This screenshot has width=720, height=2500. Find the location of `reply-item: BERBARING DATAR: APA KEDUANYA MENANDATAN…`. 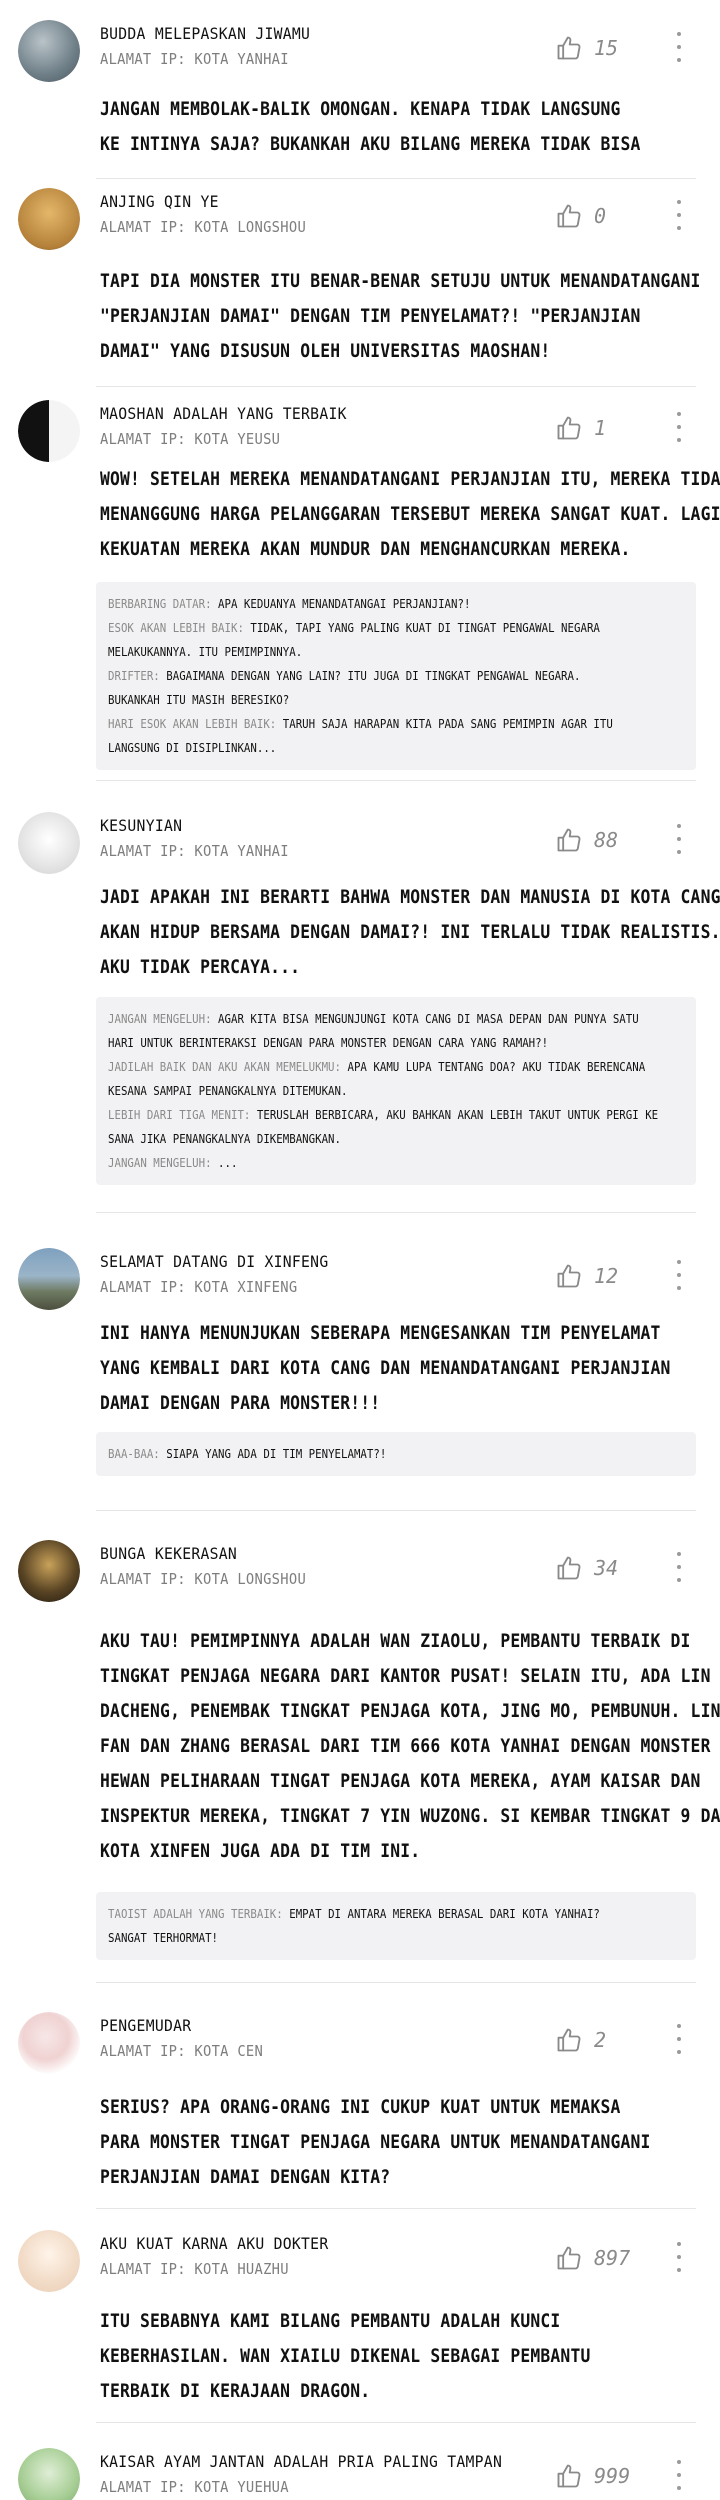

reply-item: BERBARING DATAR: APA KEDUANYA MENANDATAN… is located at coordinates (396, 604).